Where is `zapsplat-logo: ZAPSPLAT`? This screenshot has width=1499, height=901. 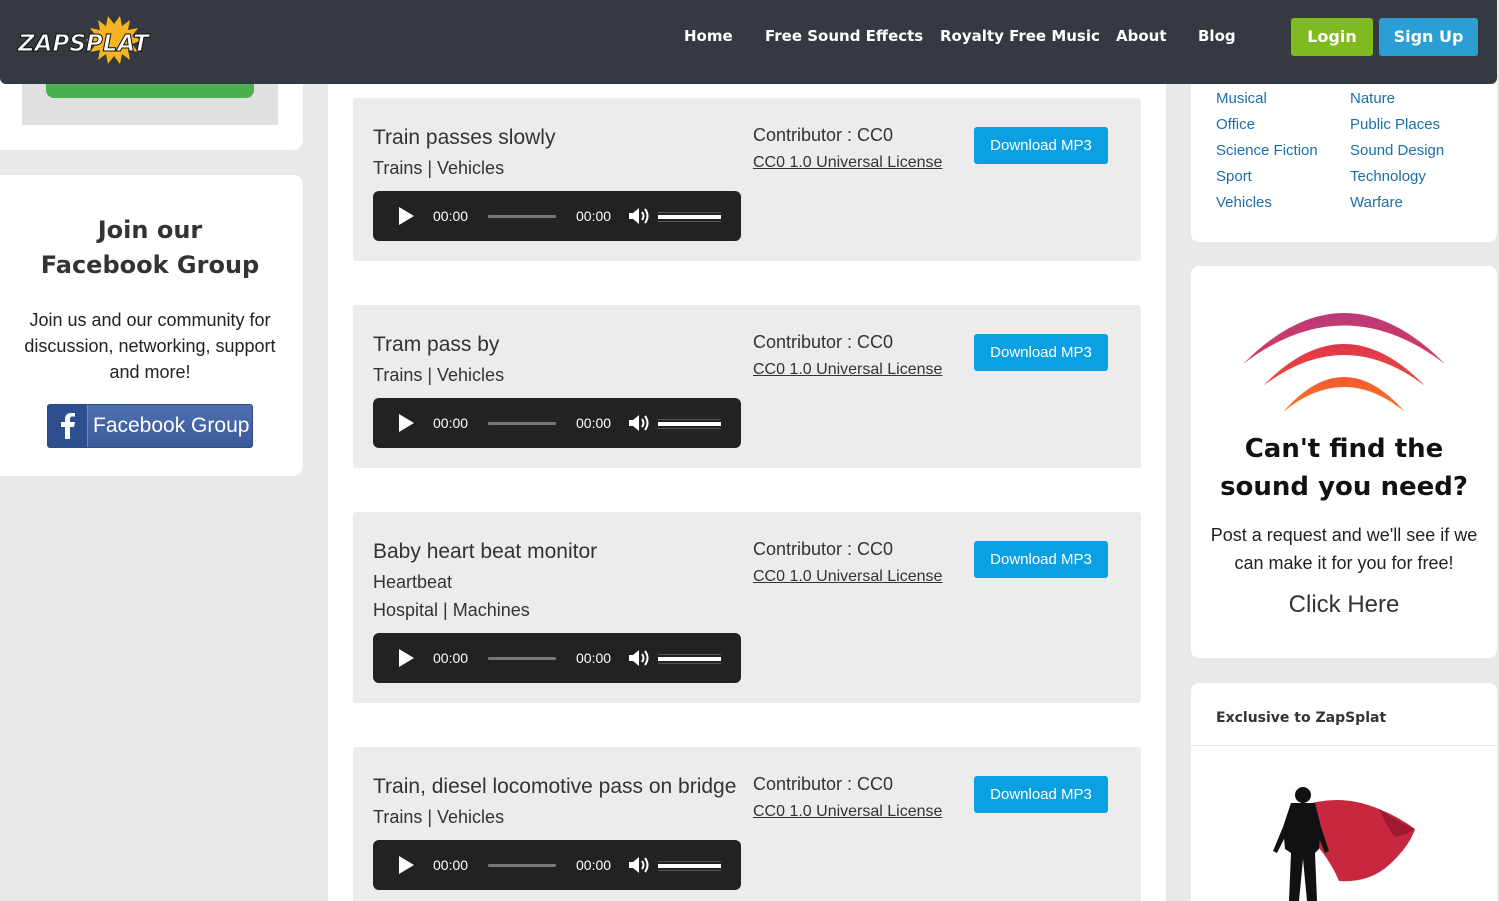 zapsplat-logo: ZAPSPLAT is located at coordinates (86, 42).